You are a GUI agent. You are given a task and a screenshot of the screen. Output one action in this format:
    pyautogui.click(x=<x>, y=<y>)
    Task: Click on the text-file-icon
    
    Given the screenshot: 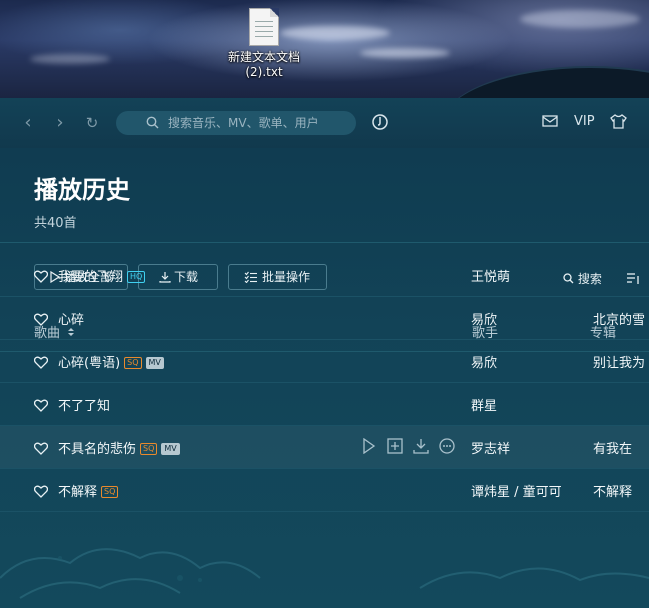 What is the action you would take?
    pyautogui.click(x=264, y=27)
    